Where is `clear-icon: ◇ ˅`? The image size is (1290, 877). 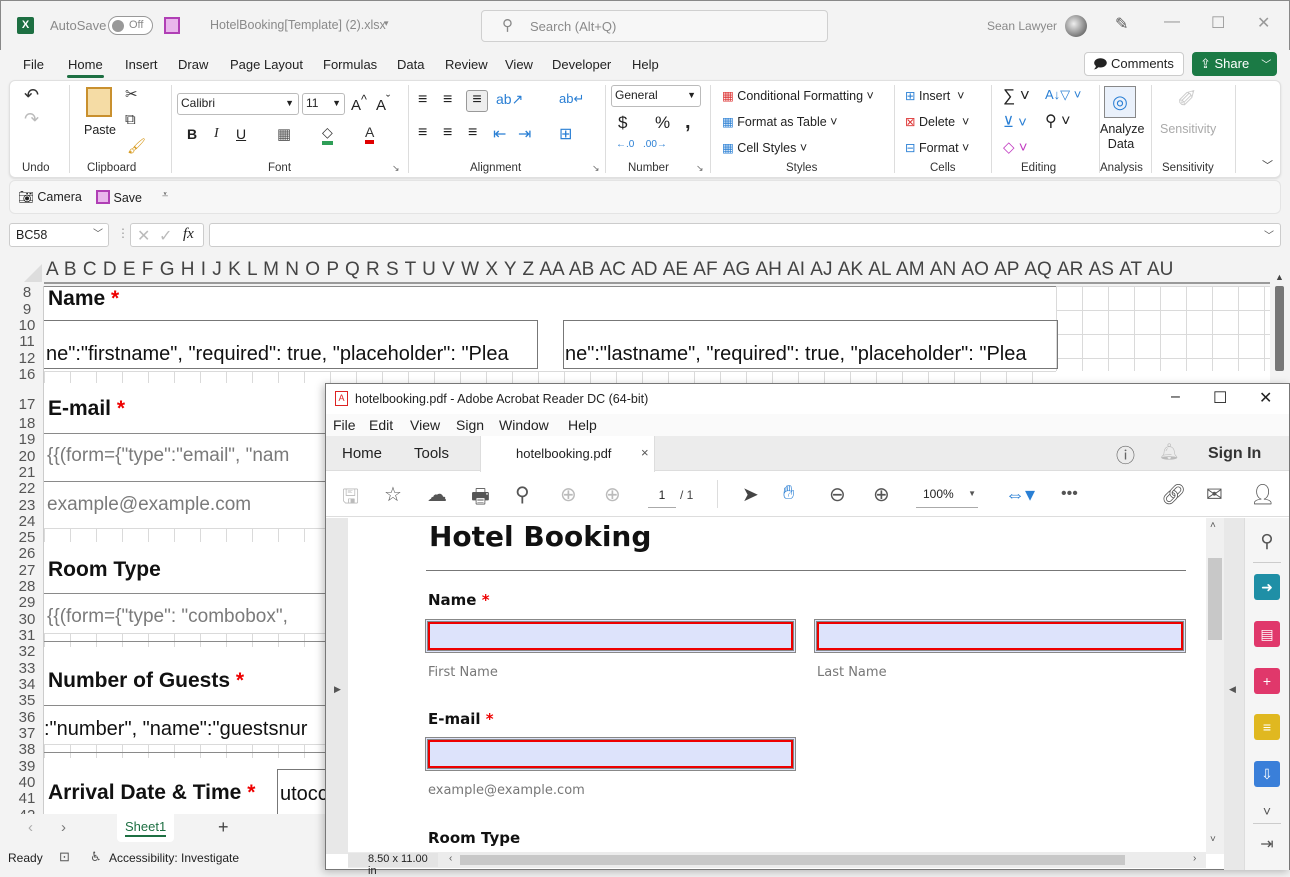 clear-icon: ◇ ˅ is located at coordinates (1015, 147).